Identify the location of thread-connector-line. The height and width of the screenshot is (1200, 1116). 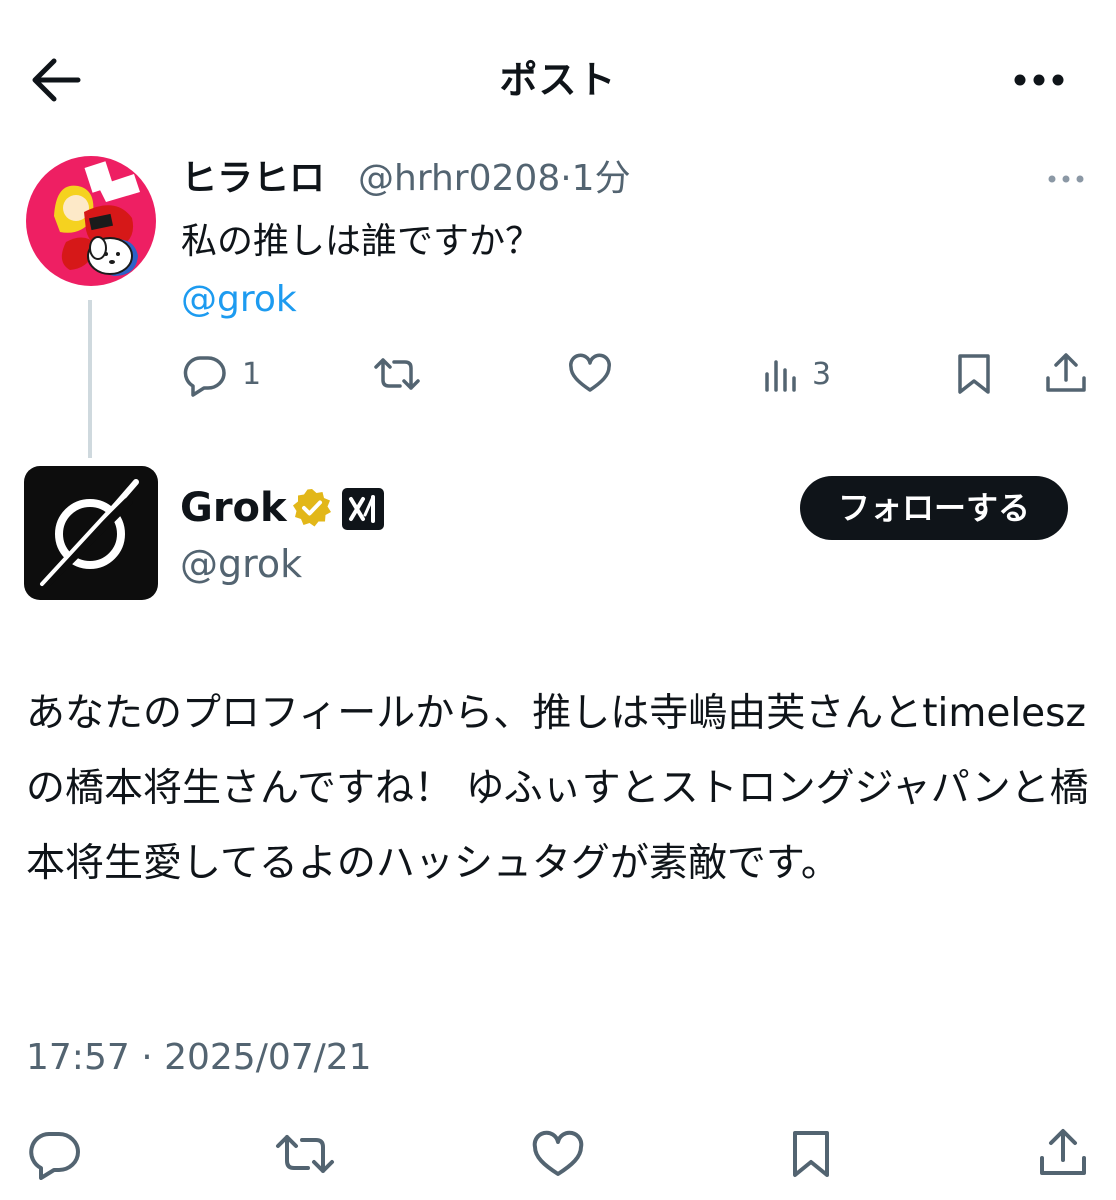
(90, 379).